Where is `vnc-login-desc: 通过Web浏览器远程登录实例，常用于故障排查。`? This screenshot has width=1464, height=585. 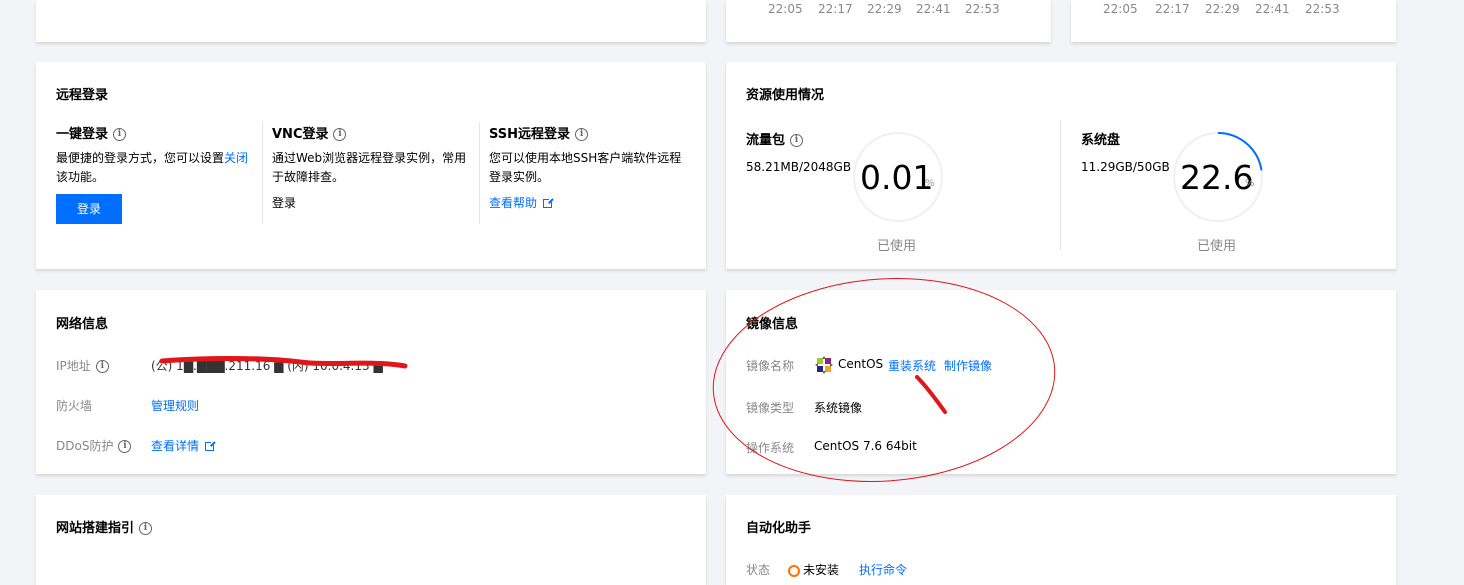 vnc-login-desc: 通过Web浏览器远程登录实例，常用于故障排查。 is located at coordinates (369, 167).